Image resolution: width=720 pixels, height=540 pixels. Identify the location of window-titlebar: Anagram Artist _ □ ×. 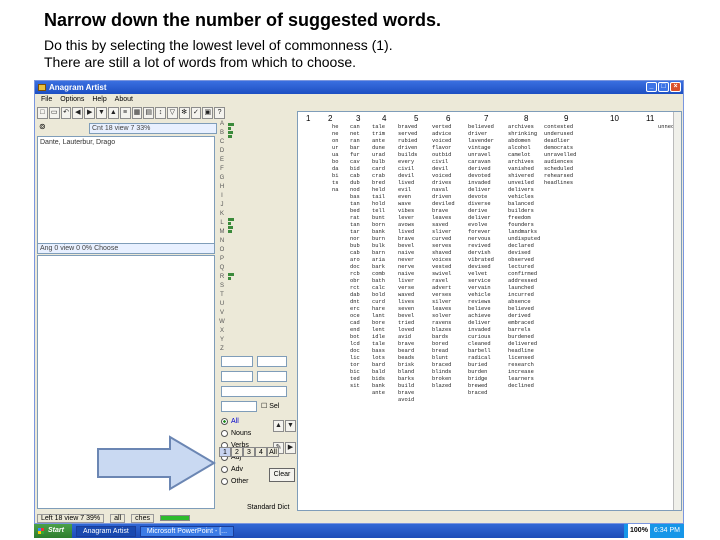
(359, 87).